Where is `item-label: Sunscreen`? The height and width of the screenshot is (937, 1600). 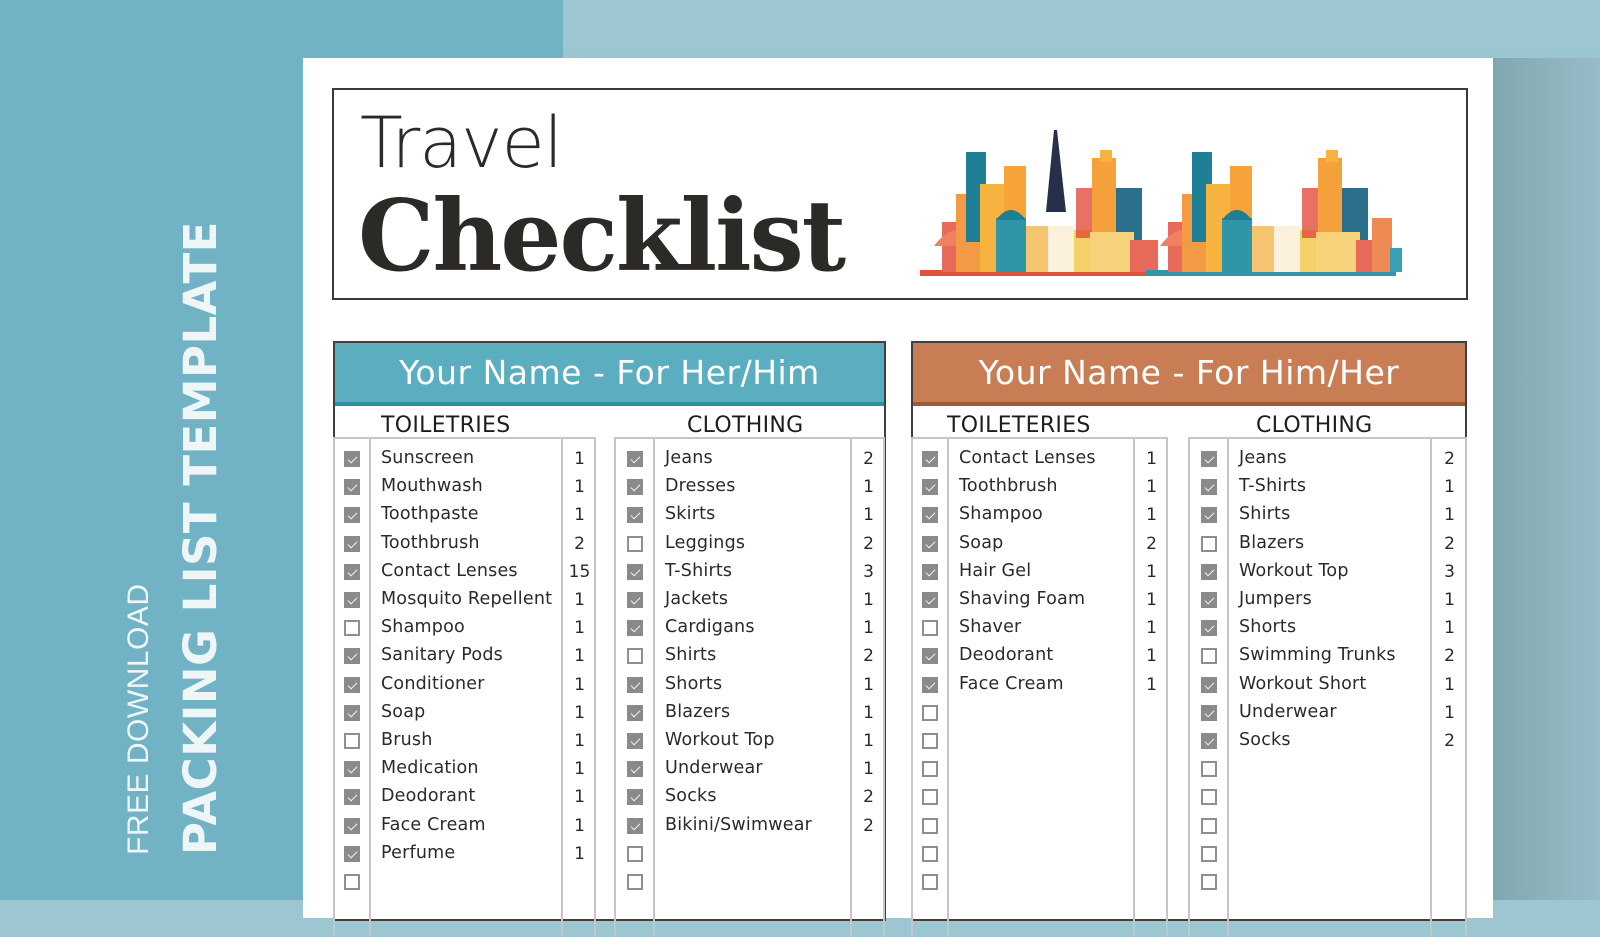 item-label: Sunscreen is located at coordinates (427, 458).